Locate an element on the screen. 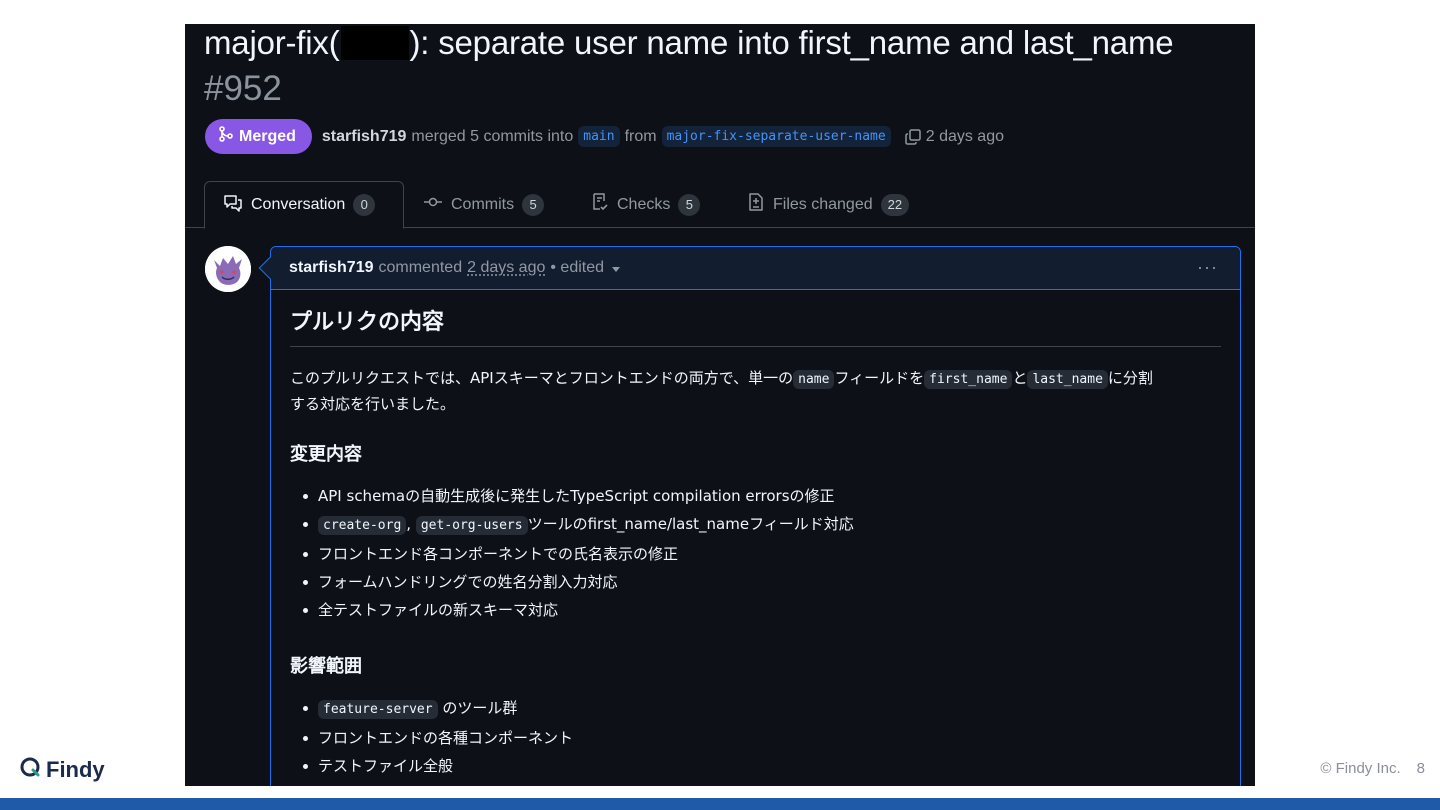 This screenshot has width=1440, height=810. pr-title-prefix: major-fix( is located at coordinates (272, 42).